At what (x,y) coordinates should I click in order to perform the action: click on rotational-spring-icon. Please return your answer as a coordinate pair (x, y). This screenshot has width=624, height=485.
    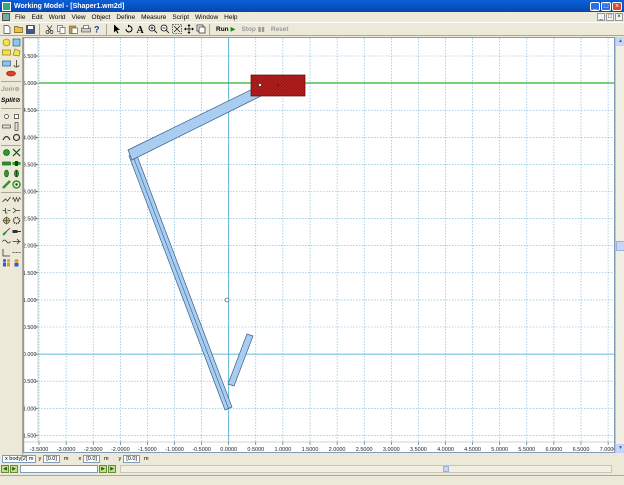
    Looking at the image, I should click on (16, 210).